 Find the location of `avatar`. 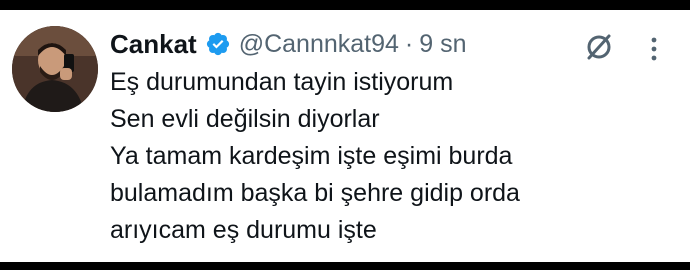

avatar is located at coordinates (55, 69).